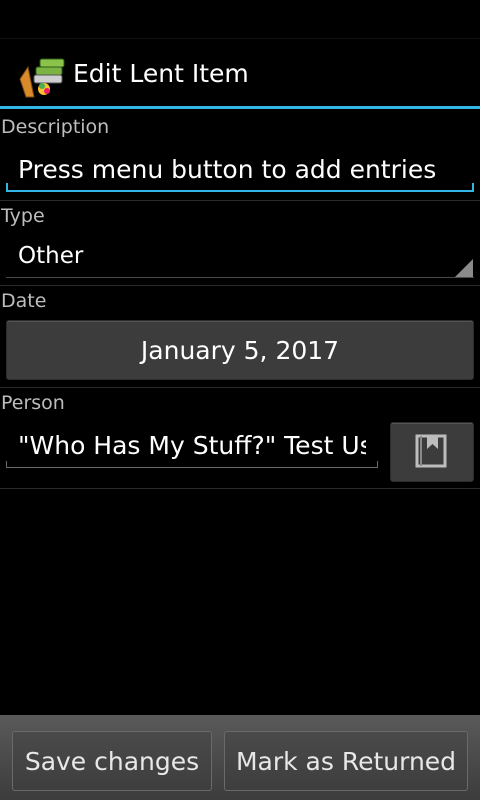 The width and height of the screenshot is (480, 800). Describe the element at coordinates (161, 73) in the screenshot. I see `page-title: Edit Lent Item` at that location.